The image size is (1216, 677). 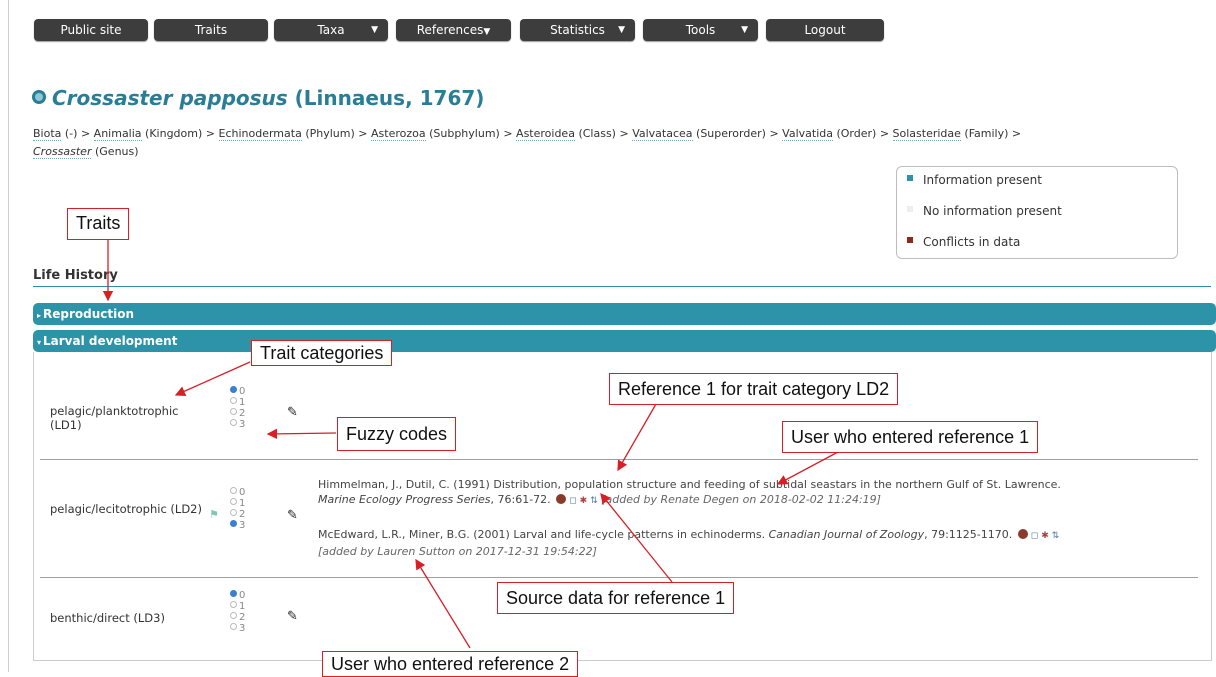 I want to click on arrow-source-ref1, so click(x=636, y=537).